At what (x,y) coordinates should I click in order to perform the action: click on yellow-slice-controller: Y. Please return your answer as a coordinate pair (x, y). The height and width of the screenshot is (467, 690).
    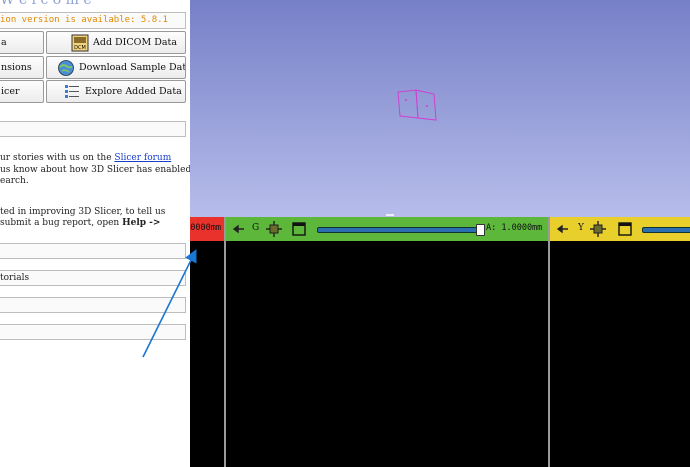
    Looking at the image, I should click on (620, 229).